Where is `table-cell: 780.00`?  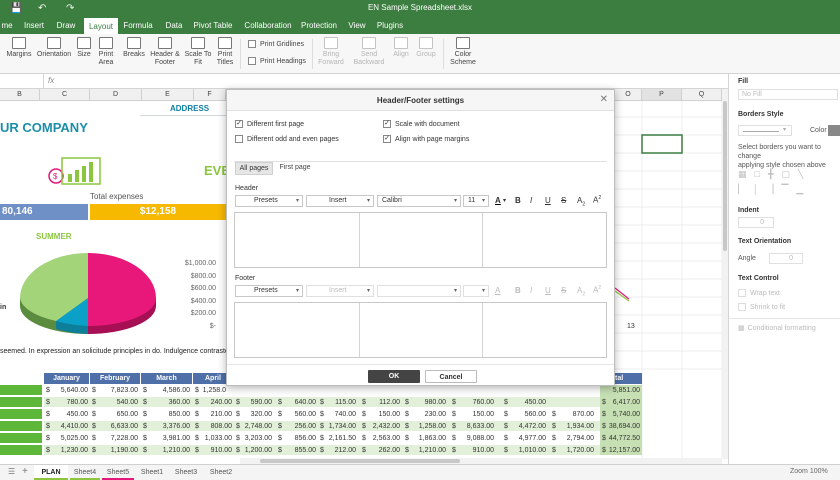 table-cell: 780.00 is located at coordinates (72, 402).